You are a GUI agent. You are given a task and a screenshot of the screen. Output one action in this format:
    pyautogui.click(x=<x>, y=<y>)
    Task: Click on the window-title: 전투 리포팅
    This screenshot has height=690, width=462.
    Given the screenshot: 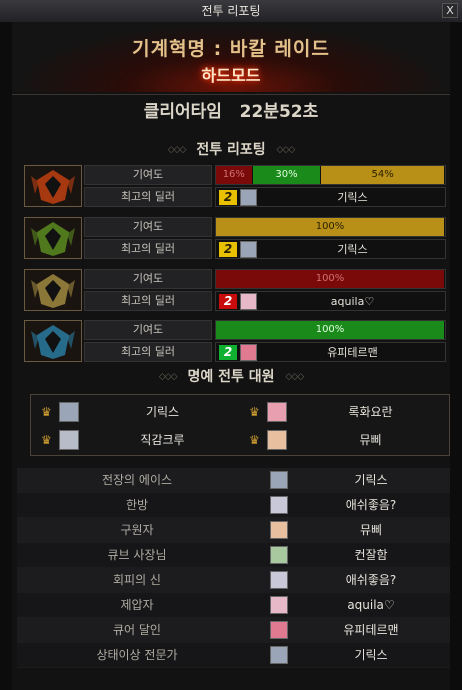 What is the action you would take?
    pyautogui.click(x=231, y=11)
    